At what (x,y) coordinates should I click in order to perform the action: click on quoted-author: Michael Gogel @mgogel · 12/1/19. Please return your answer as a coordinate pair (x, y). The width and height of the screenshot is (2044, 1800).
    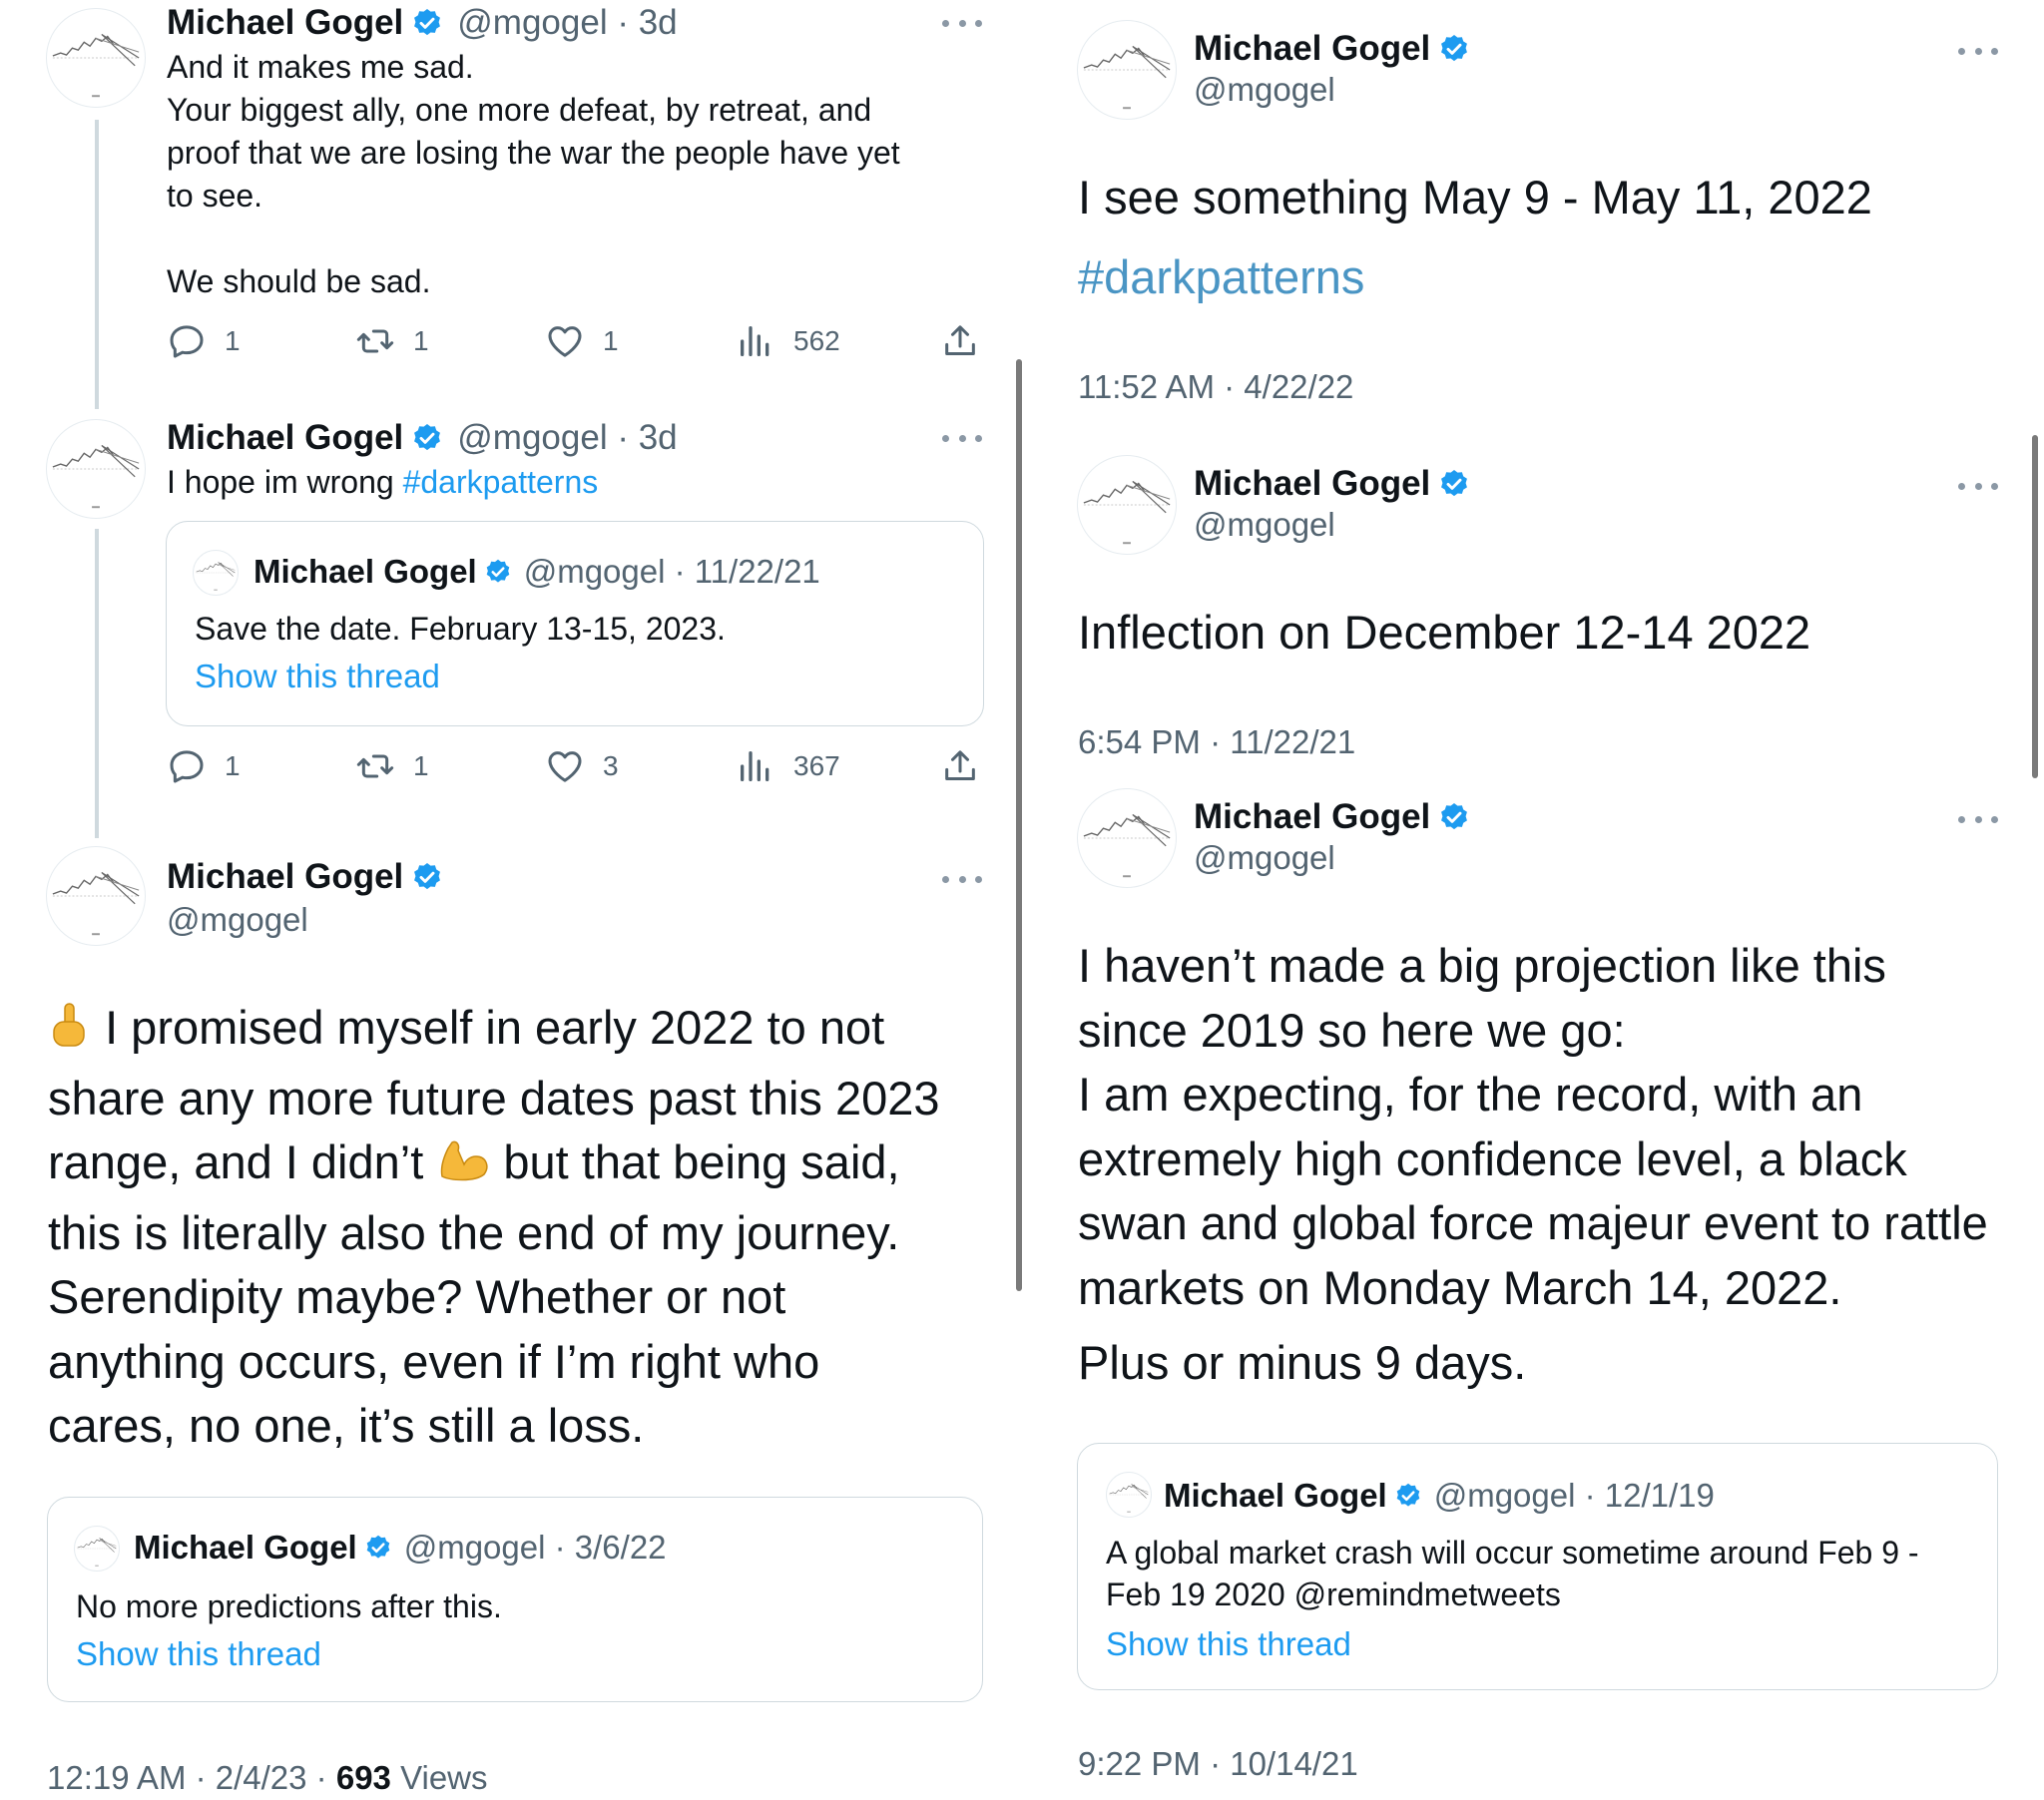
    Looking at the image, I should click on (1439, 1495).